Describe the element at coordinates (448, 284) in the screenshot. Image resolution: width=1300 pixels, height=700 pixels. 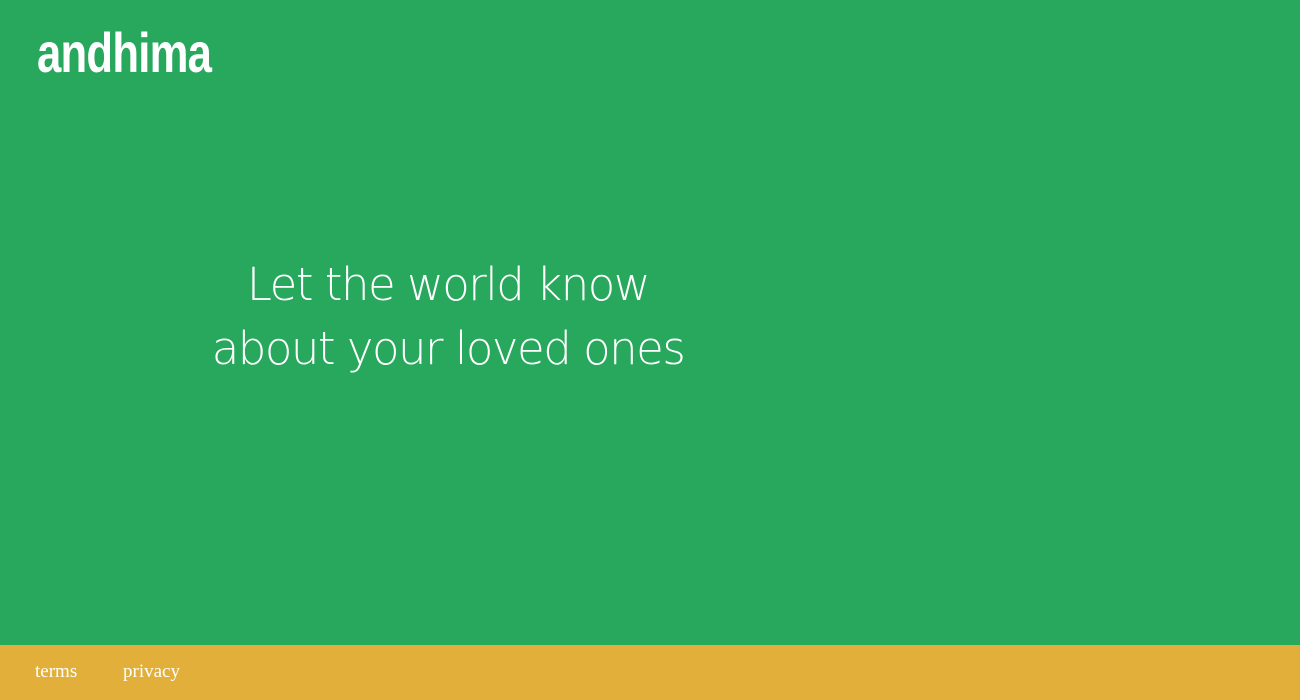
I see `tagline-line-1: Let the world know` at that location.